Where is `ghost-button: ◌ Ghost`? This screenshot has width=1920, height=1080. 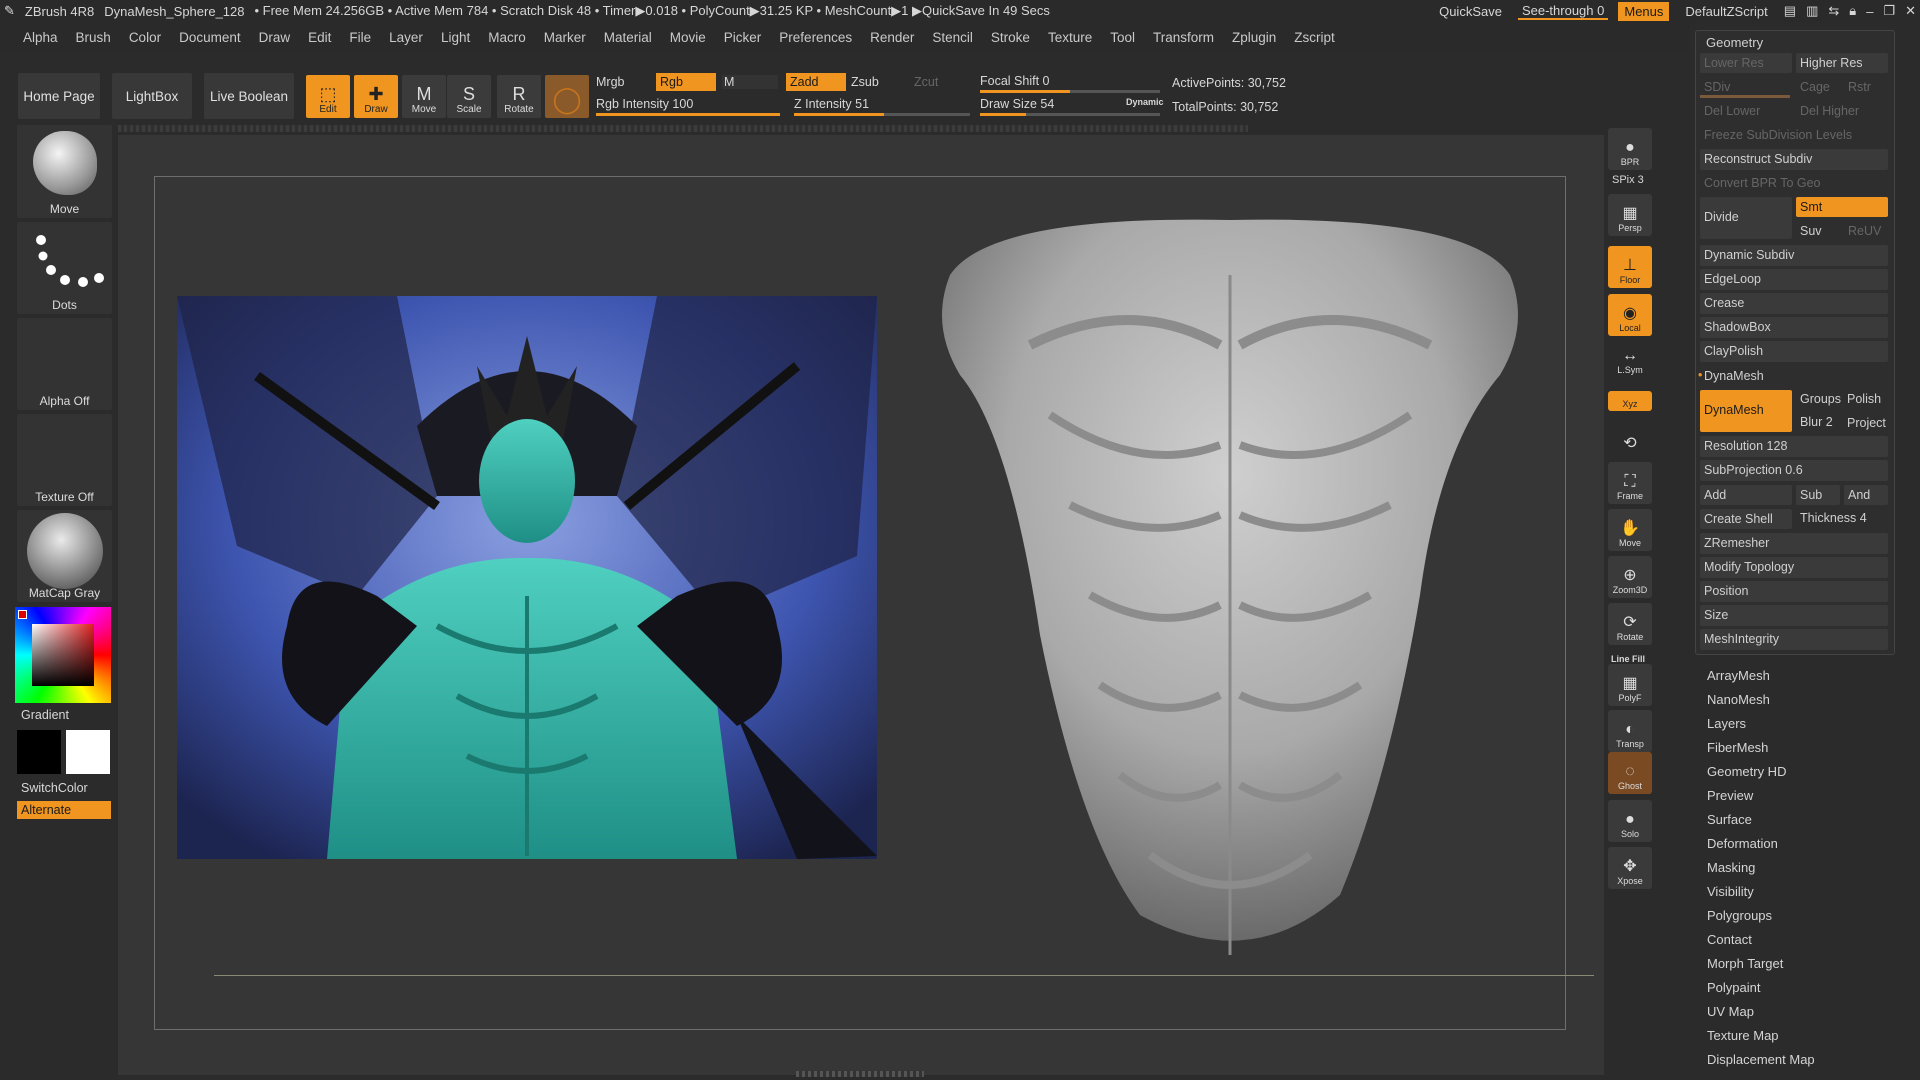 ghost-button: ◌ Ghost is located at coordinates (1630, 773).